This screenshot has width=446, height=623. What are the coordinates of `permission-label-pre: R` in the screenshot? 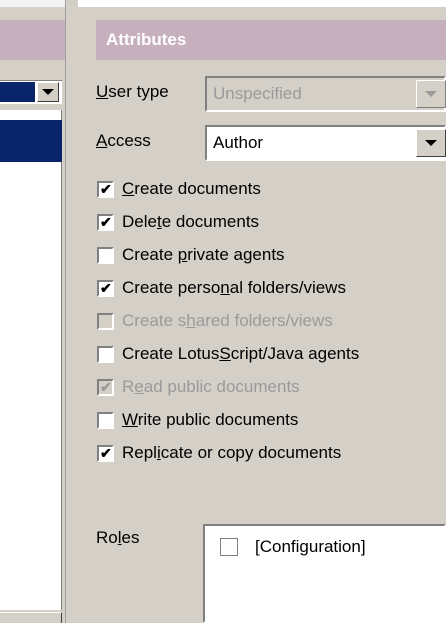 It's located at (128, 386).